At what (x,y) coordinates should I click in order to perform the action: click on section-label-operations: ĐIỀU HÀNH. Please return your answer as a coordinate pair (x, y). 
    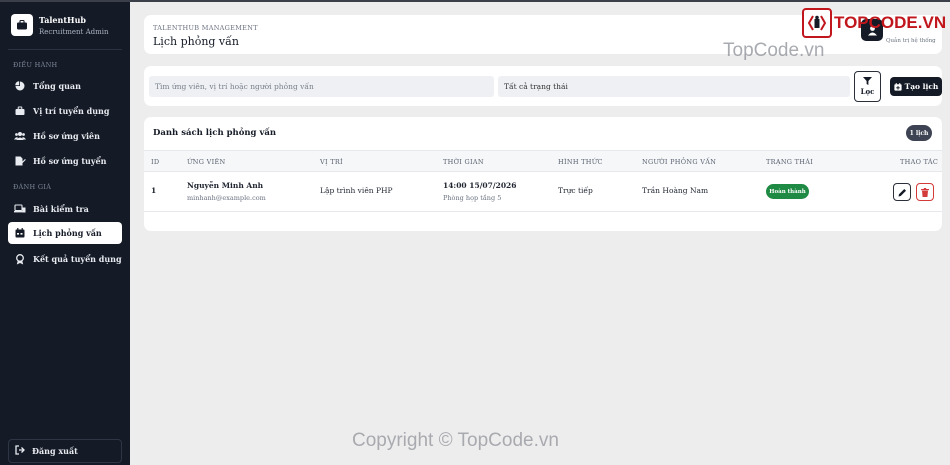
    Looking at the image, I should click on (35, 65).